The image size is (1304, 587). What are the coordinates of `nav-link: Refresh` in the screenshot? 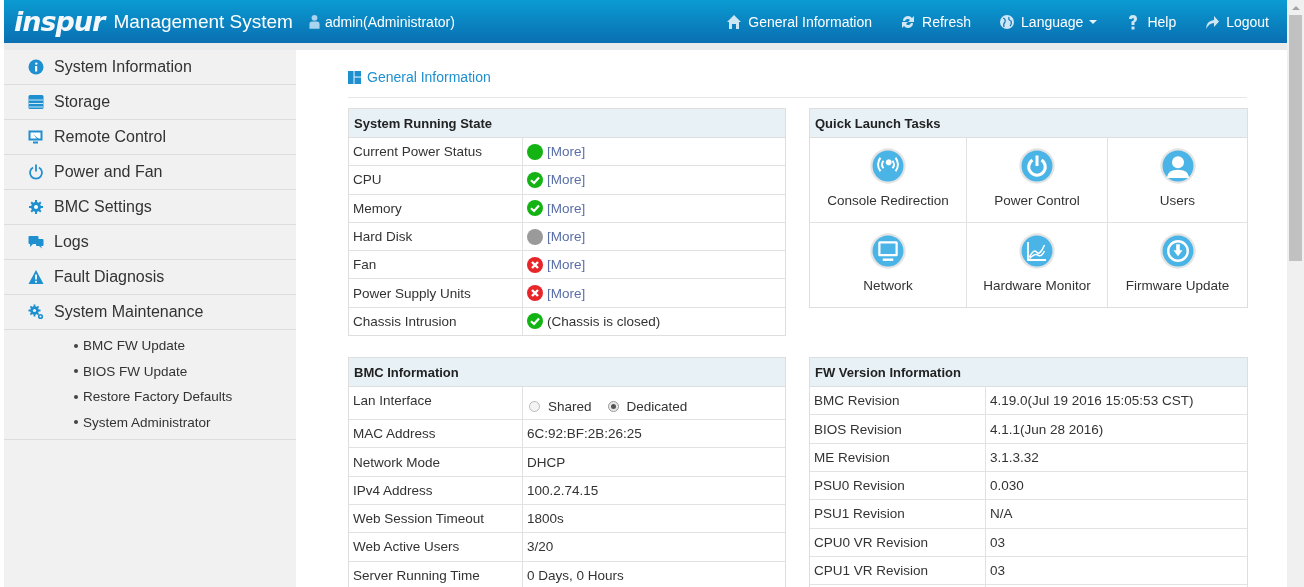 It's located at (936, 21).